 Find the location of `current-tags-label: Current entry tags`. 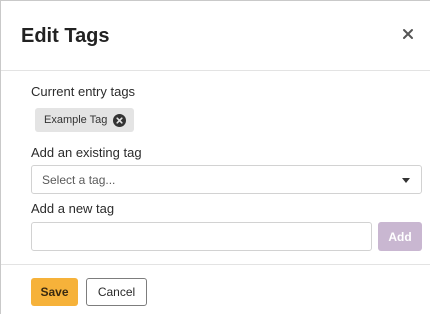

current-tags-label: Current entry tags is located at coordinates (83, 91).